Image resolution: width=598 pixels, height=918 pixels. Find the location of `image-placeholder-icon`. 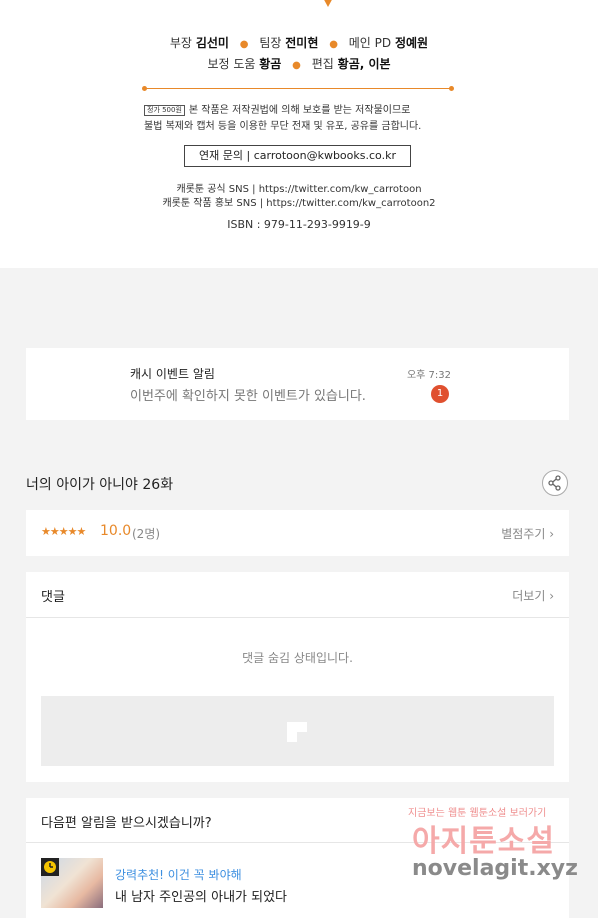

image-placeholder-icon is located at coordinates (297, 732).